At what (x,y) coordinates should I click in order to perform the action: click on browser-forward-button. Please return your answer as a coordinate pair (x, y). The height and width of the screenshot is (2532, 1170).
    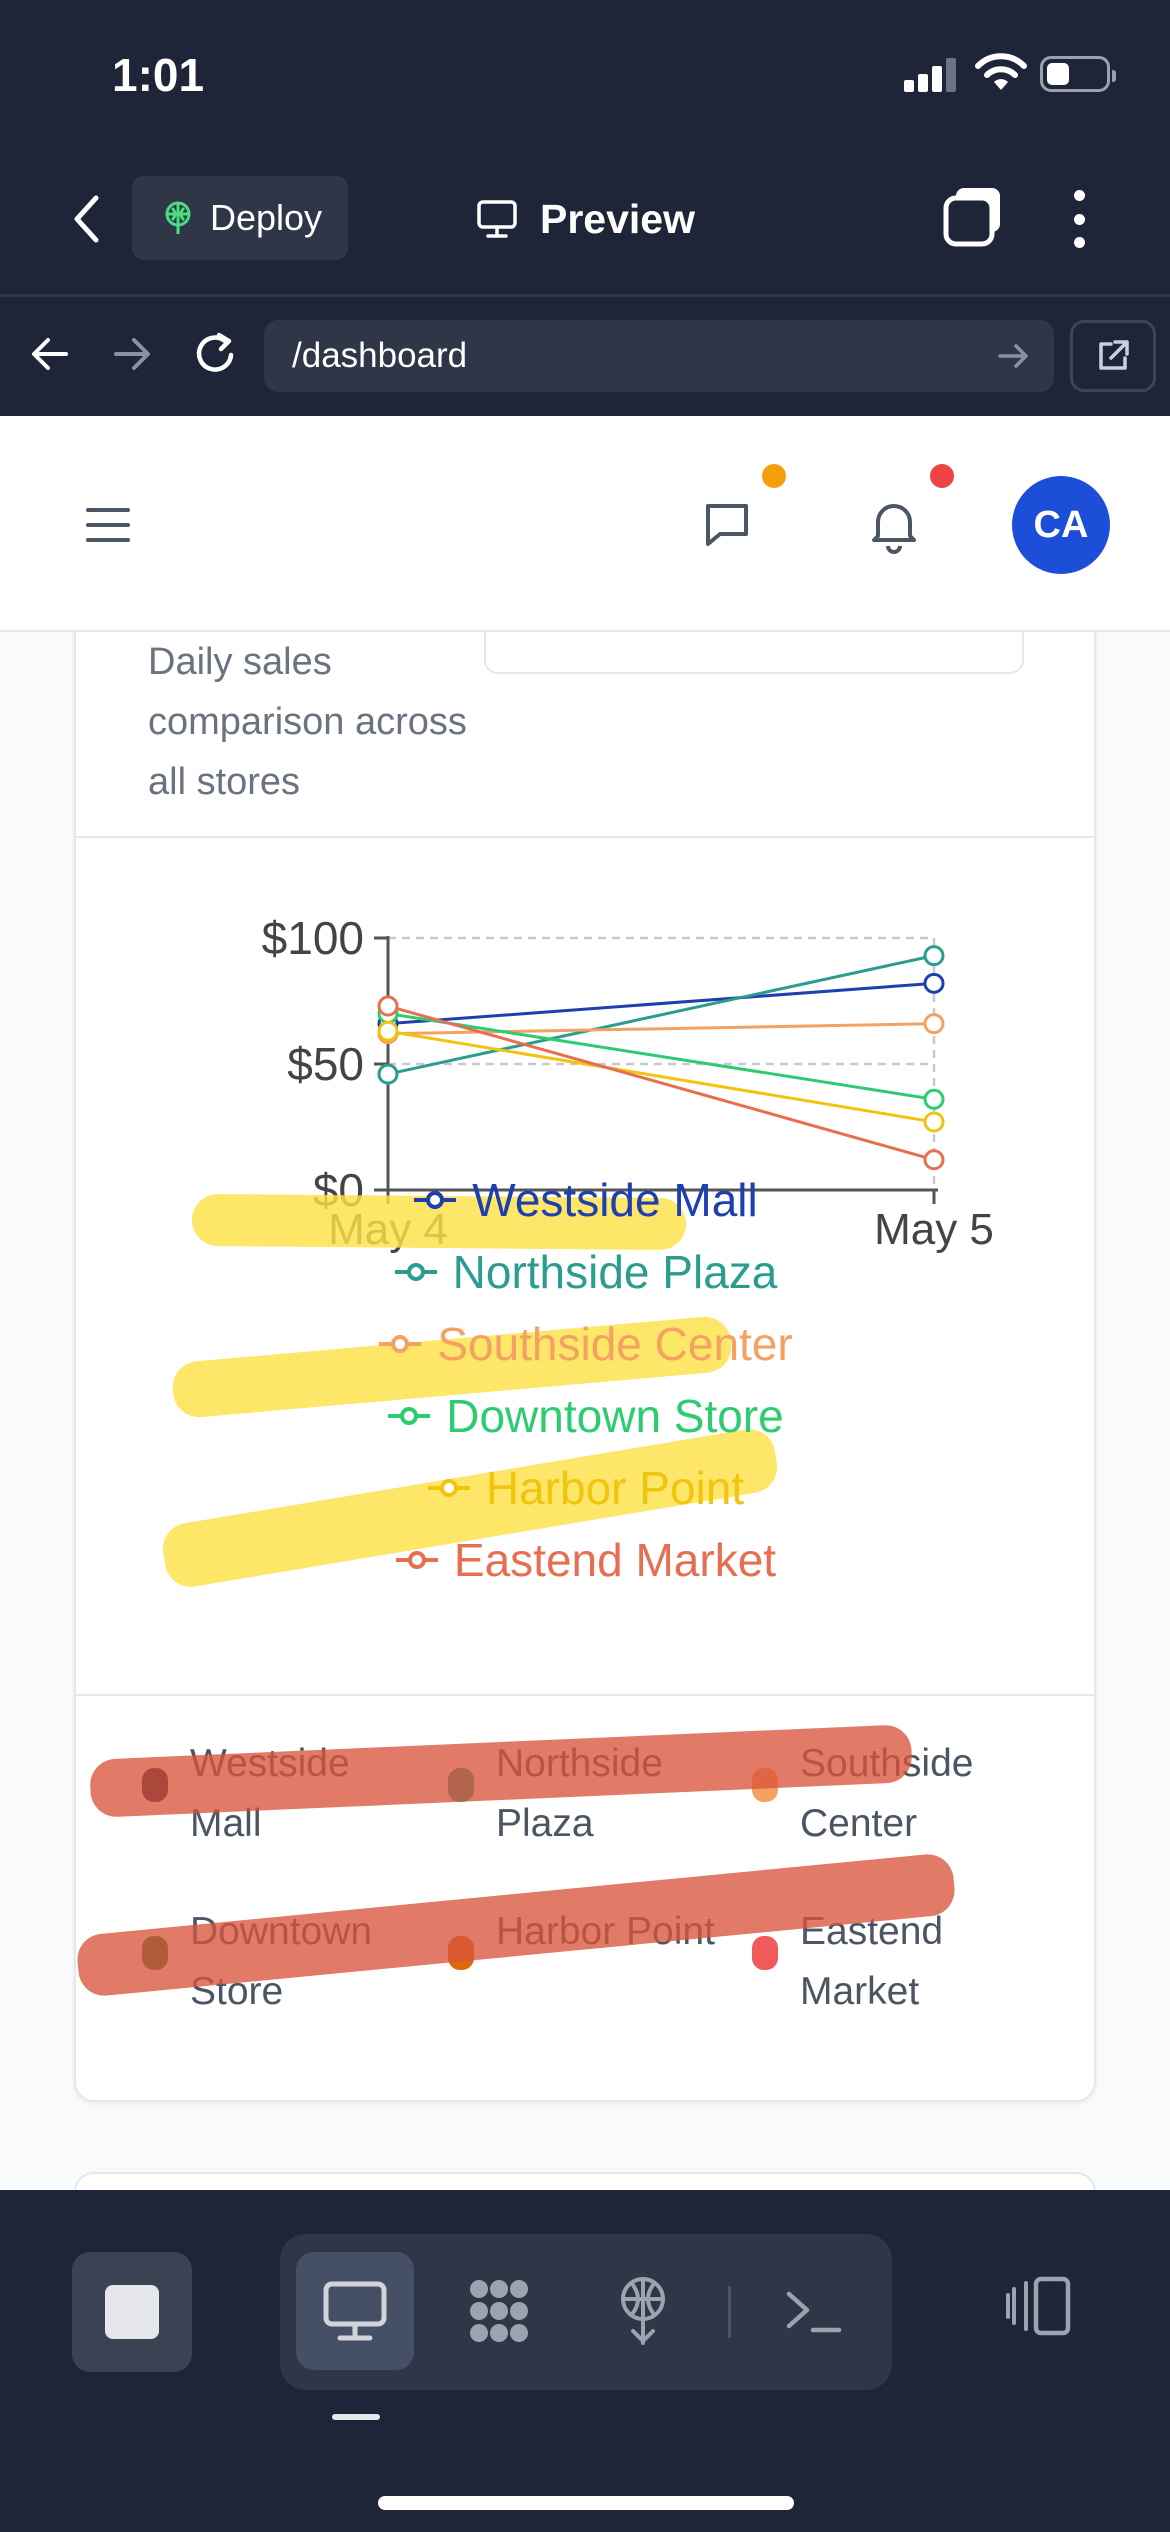
    Looking at the image, I should click on (132, 354).